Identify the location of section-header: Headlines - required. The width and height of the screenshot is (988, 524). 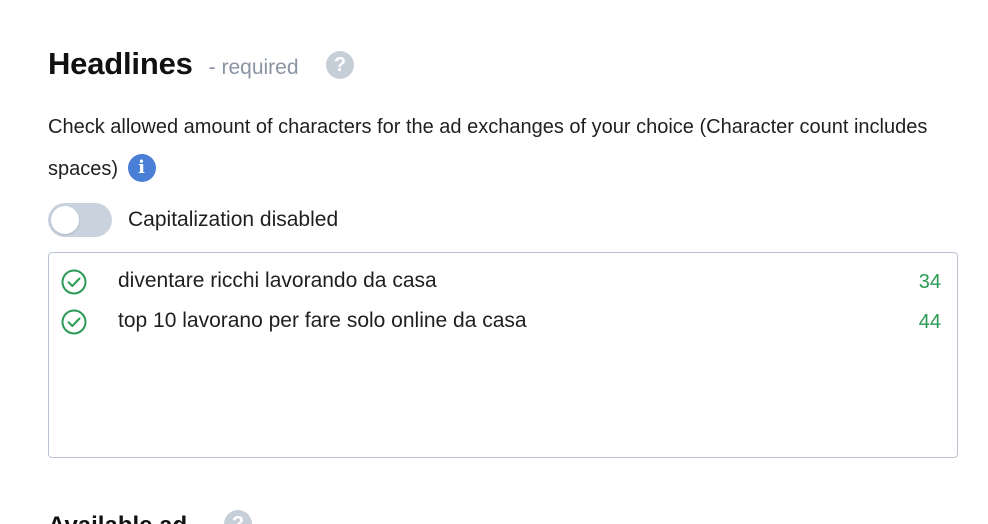
(173, 64).